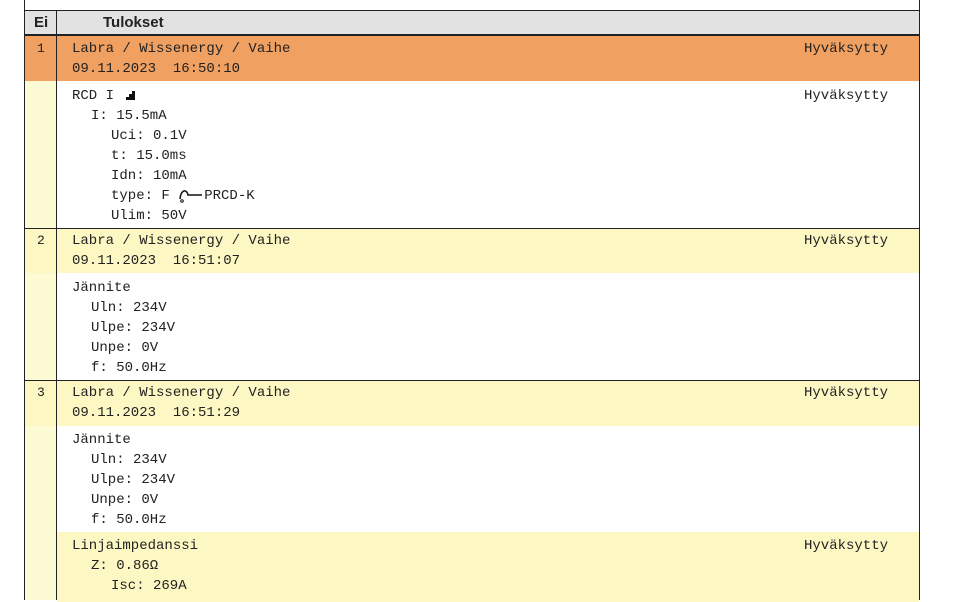 This screenshot has height=602, width=960. I want to click on voltage-2-uln: Uln: 234V, so click(129, 308).